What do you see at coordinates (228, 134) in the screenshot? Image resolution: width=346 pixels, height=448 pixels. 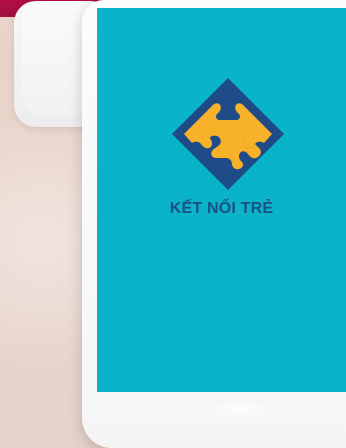 I see `puzzle-diamond-icon` at bounding box center [228, 134].